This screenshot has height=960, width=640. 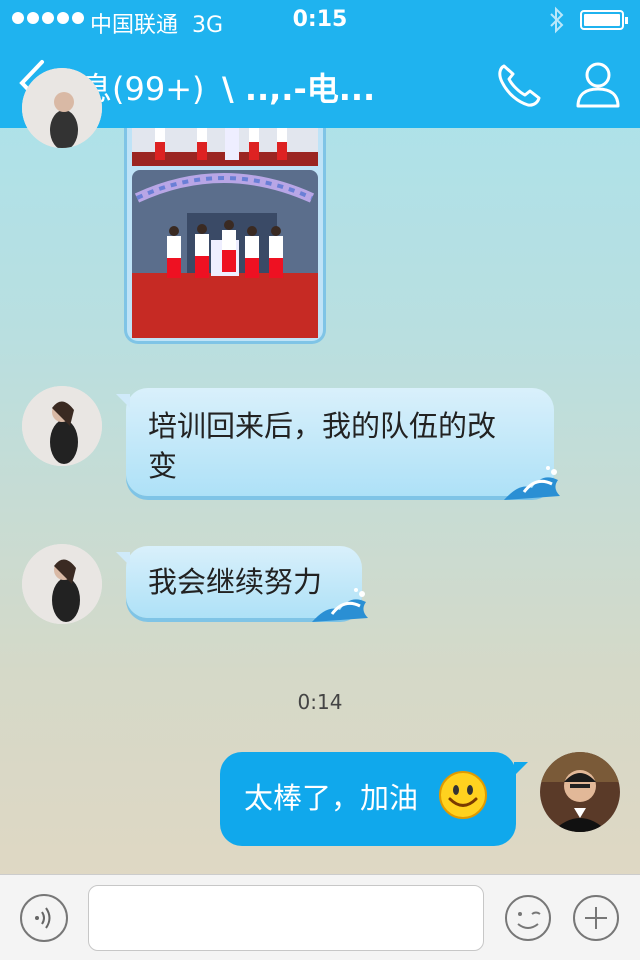 I want to click on message-text: 培训回来后，我的队伍的改, so click(x=322, y=426).